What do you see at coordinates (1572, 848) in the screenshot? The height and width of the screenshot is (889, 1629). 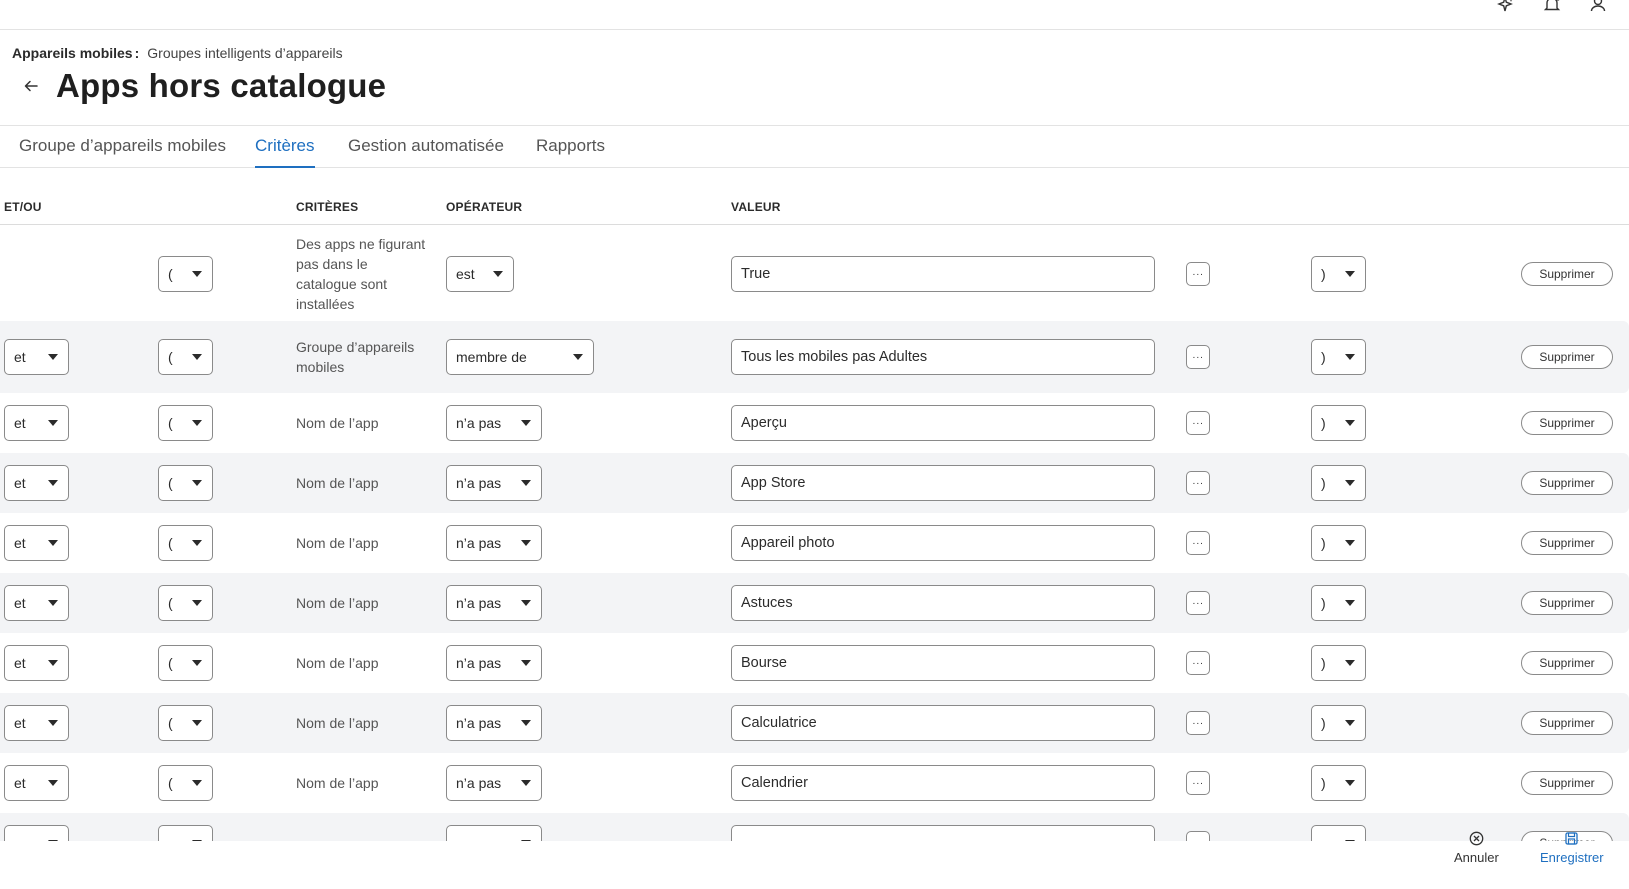 I see `save-button: Enregistrer` at bounding box center [1572, 848].